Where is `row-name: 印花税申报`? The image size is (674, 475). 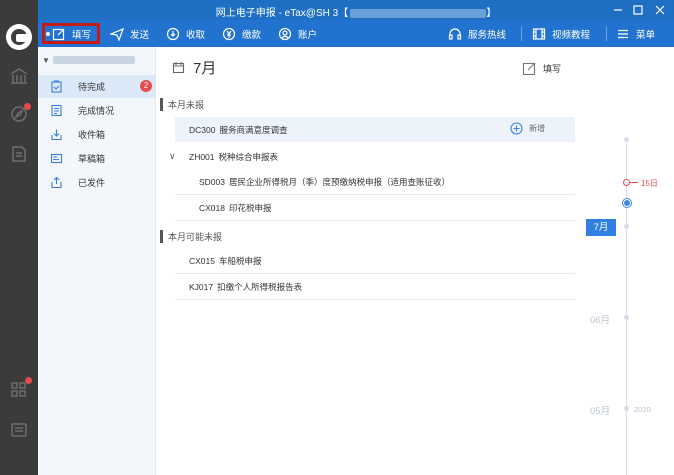 row-name: 印花税申报 is located at coordinates (250, 208).